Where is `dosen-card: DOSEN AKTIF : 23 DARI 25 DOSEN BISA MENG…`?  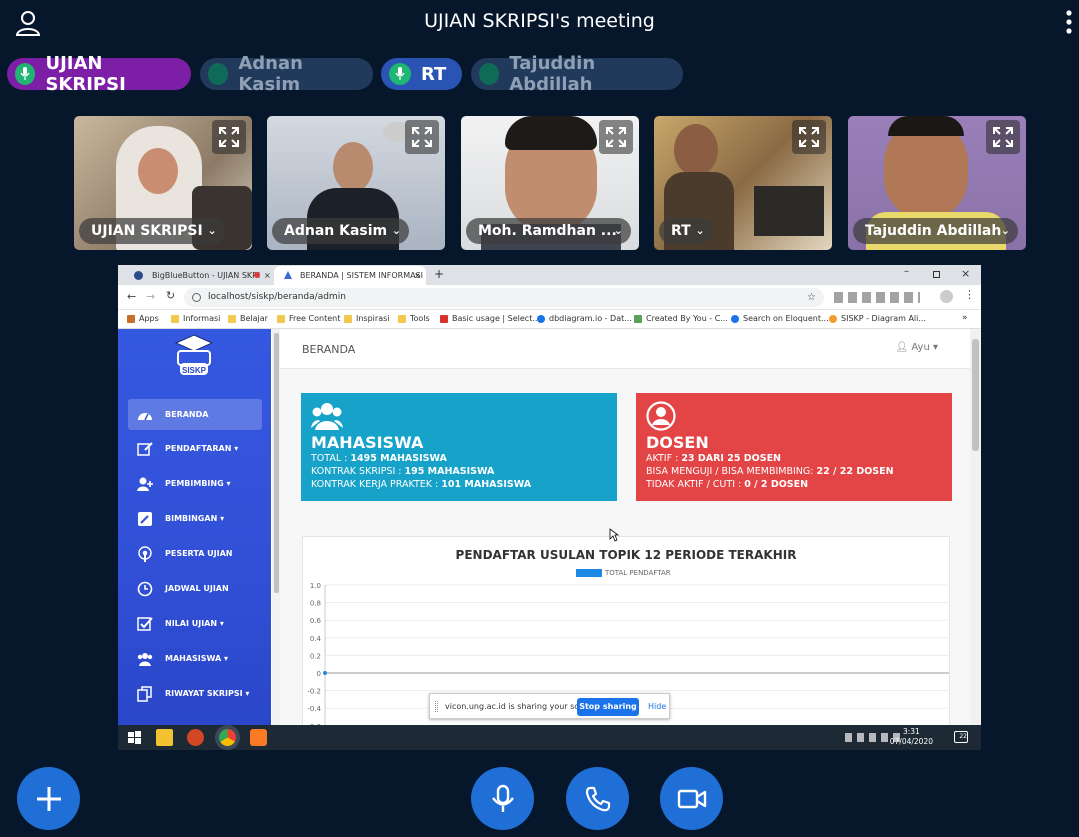 dosen-card: DOSEN AKTIF : 23 DARI 25 DOSEN BISA MENG… is located at coordinates (794, 447).